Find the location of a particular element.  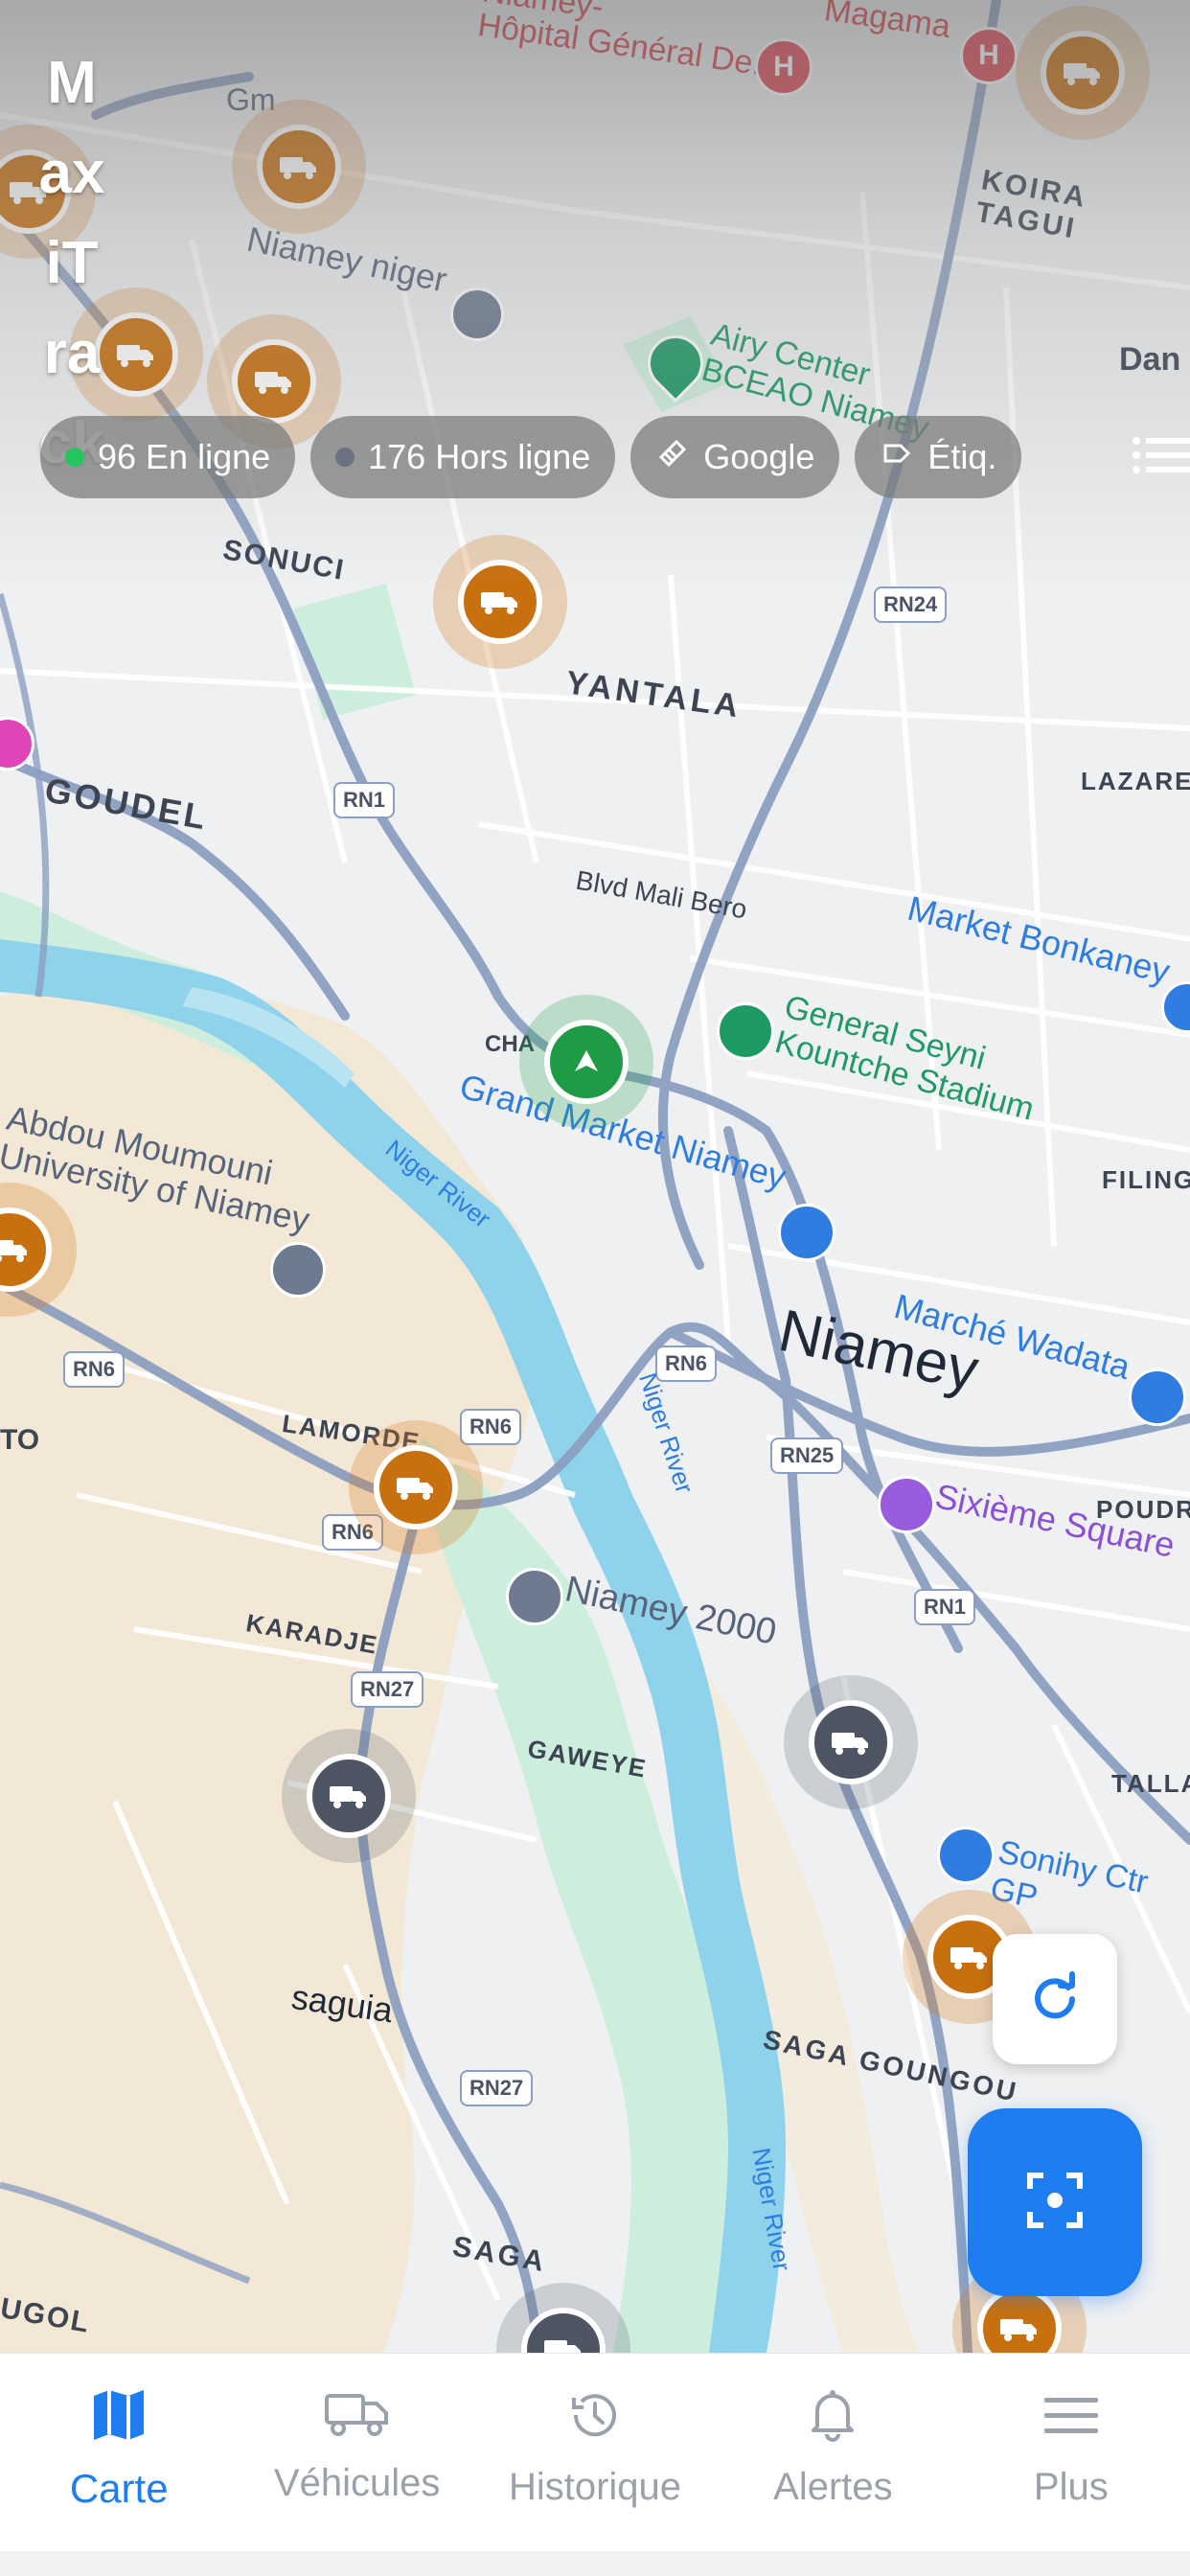

bottom-navigation: Carte Véhicules Historique Alertes Plus is located at coordinates (595, 2452).